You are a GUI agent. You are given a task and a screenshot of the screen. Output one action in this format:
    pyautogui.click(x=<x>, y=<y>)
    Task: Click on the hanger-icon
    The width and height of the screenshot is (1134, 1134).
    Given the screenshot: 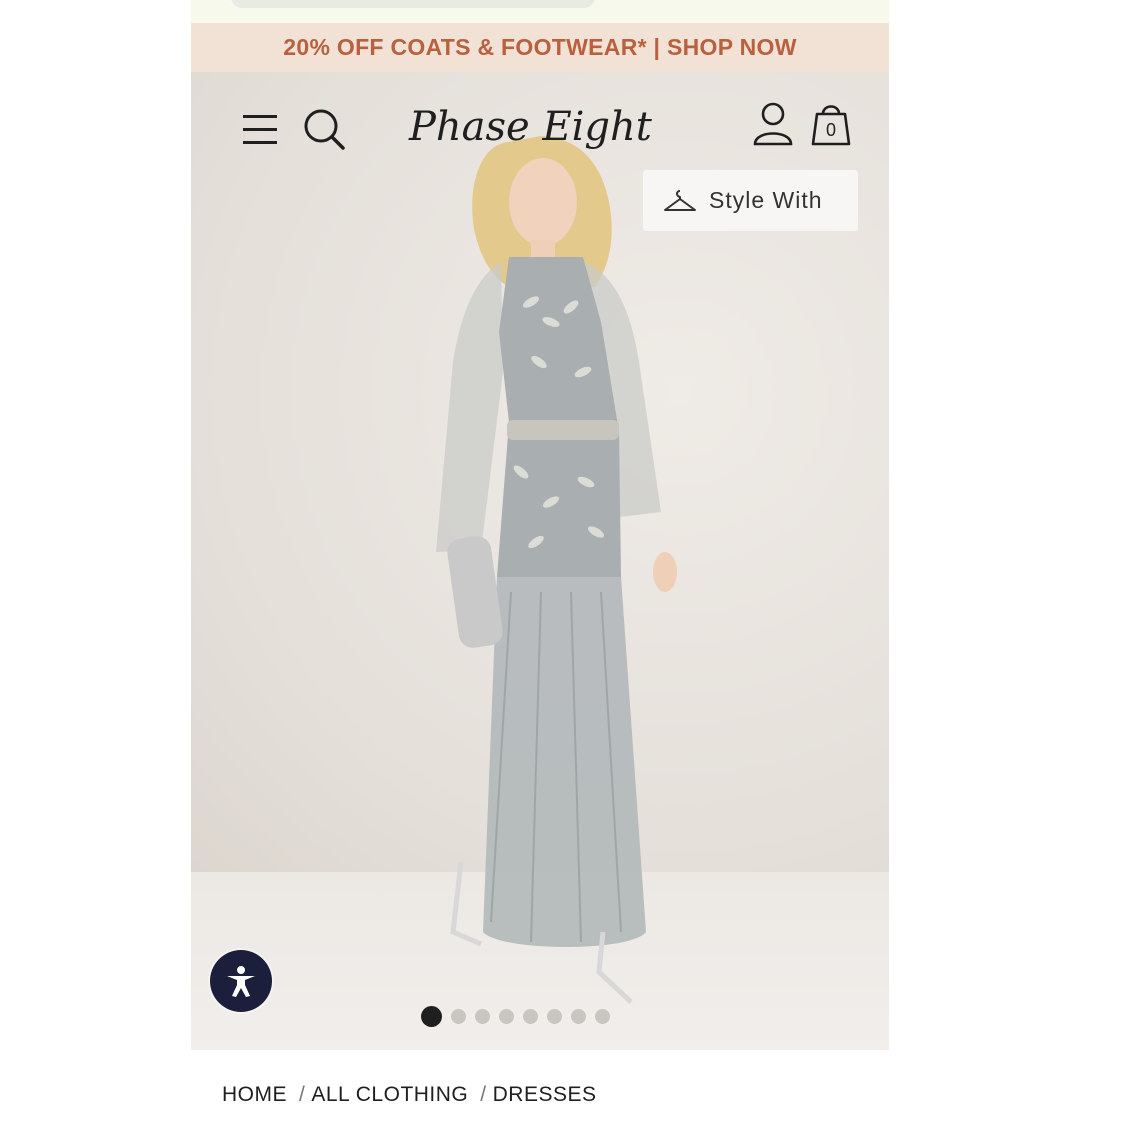 What is the action you would take?
    pyautogui.click(x=680, y=200)
    